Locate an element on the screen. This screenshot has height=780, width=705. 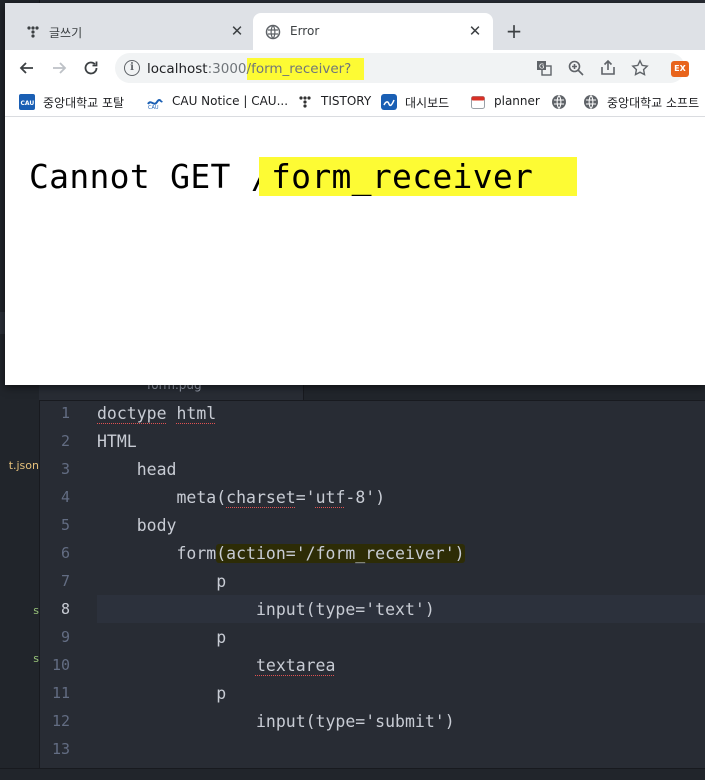
url-path-highlight: /form_receiver? is located at coordinates (305, 69).